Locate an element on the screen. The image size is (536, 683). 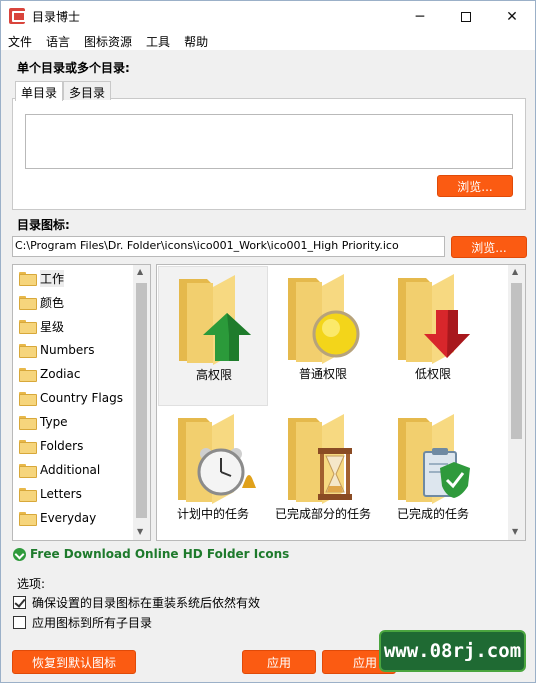
tab-single-directory: 单目录 is located at coordinates (39, 91).